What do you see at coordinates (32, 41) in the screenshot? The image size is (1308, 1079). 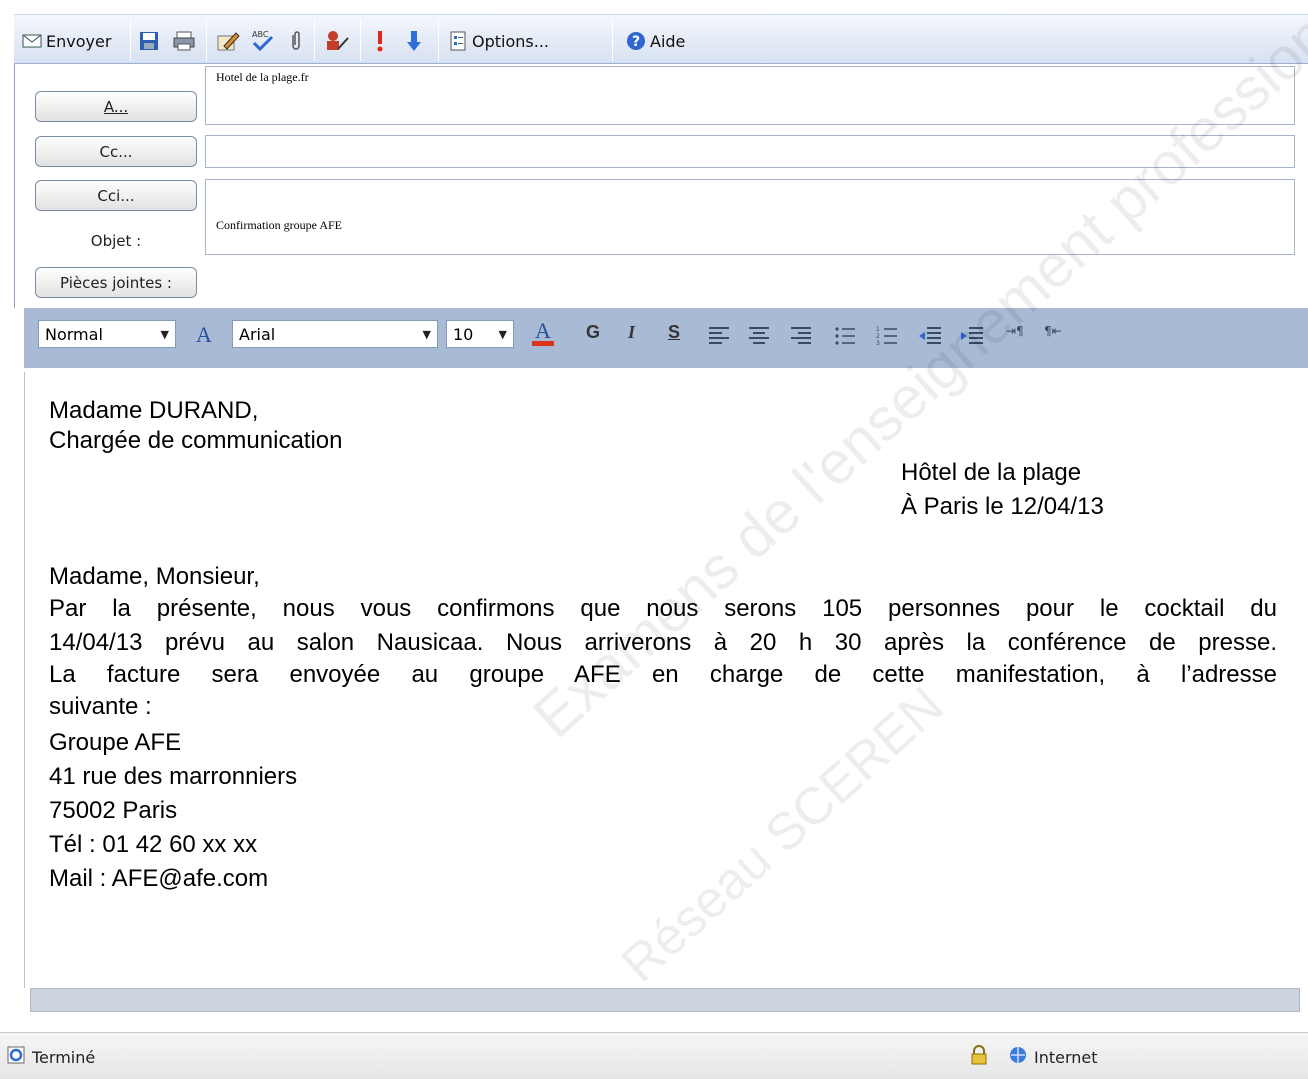 I see `envelope-icon` at bounding box center [32, 41].